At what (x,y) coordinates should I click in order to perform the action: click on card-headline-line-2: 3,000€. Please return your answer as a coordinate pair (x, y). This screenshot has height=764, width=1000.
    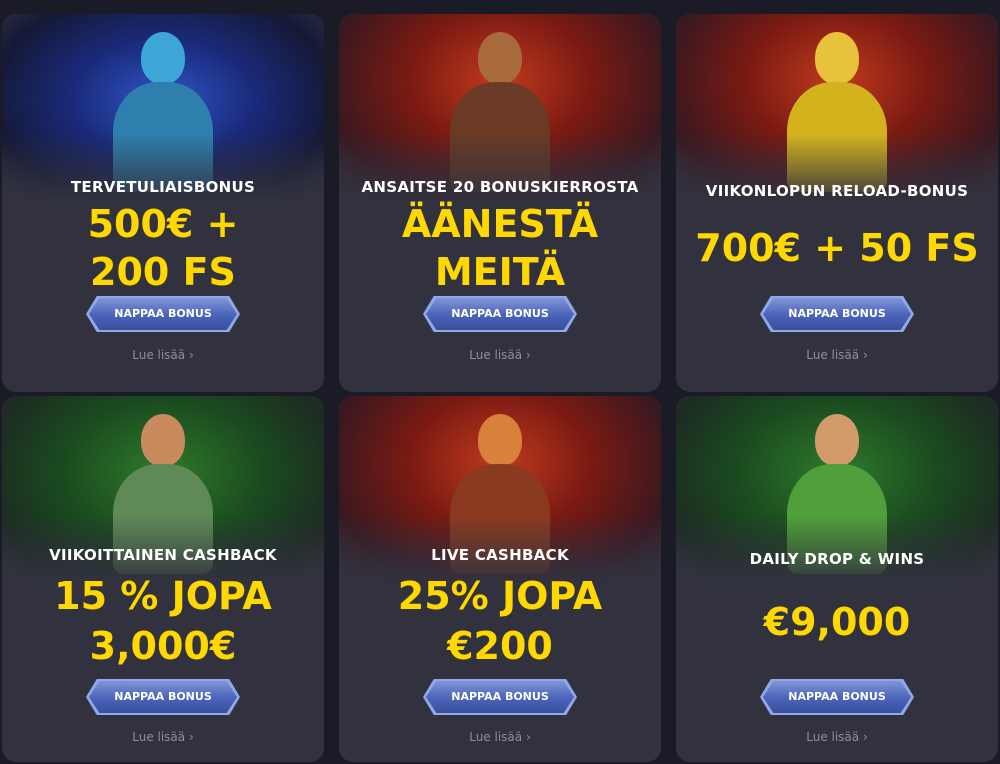
    Looking at the image, I should click on (163, 646).